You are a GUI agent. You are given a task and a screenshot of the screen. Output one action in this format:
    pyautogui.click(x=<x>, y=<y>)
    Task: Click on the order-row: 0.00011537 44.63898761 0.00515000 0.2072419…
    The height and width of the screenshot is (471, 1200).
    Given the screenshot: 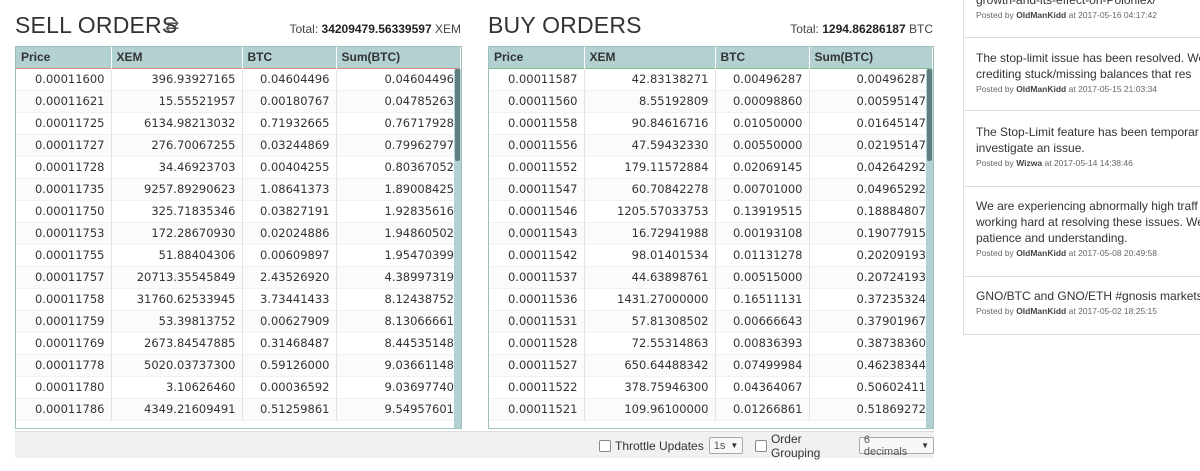 What is the action you would take?
    pyautogui.click(x=711, y=277)
    